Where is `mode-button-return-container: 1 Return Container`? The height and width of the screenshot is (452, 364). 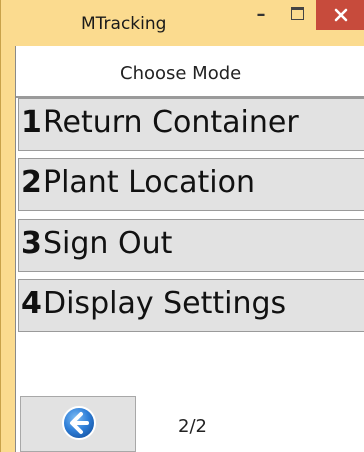
mode-button-return-container: 1 Return Container is located at coordinates (191, 124).